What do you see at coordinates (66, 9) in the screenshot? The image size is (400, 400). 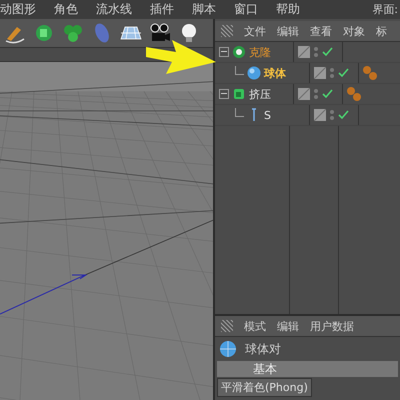 I see `menu-item: 角色` at bounding box center [66, 9].